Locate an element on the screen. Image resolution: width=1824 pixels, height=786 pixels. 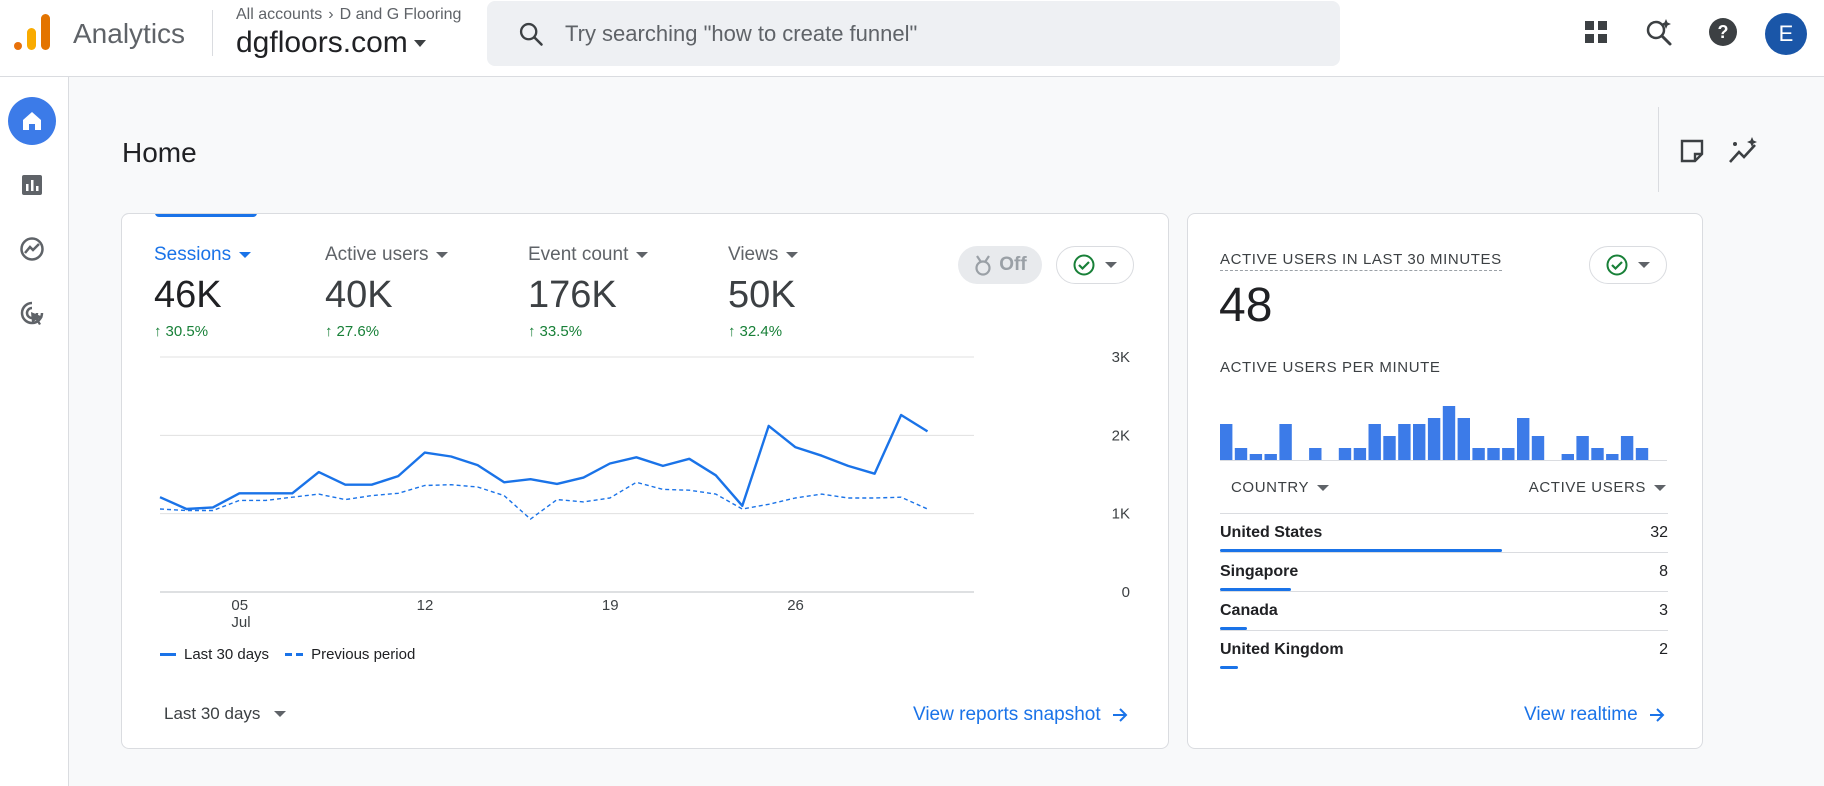
y-tick-label: 0 is located at coordinates (1126, 592).